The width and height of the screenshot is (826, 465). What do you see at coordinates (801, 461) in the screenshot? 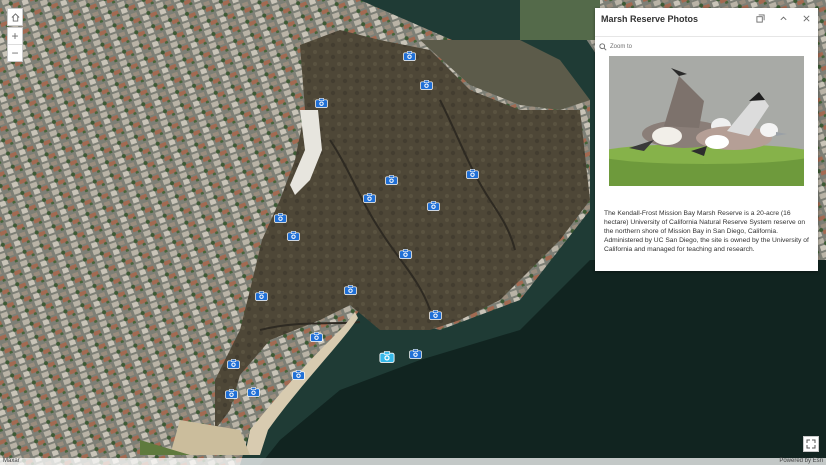
I see `powered-by-esri: Powered by Esri` at bounding box center [801, 461].